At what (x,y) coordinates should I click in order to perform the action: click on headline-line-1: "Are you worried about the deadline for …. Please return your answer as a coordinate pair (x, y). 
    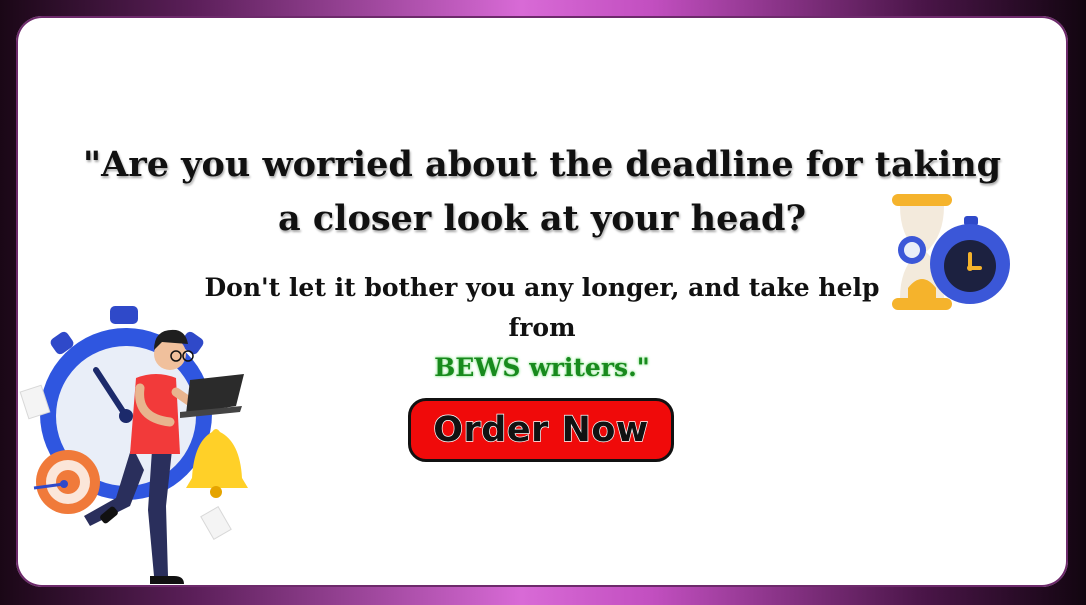
    Looking at the image, I should click on (542, 164).